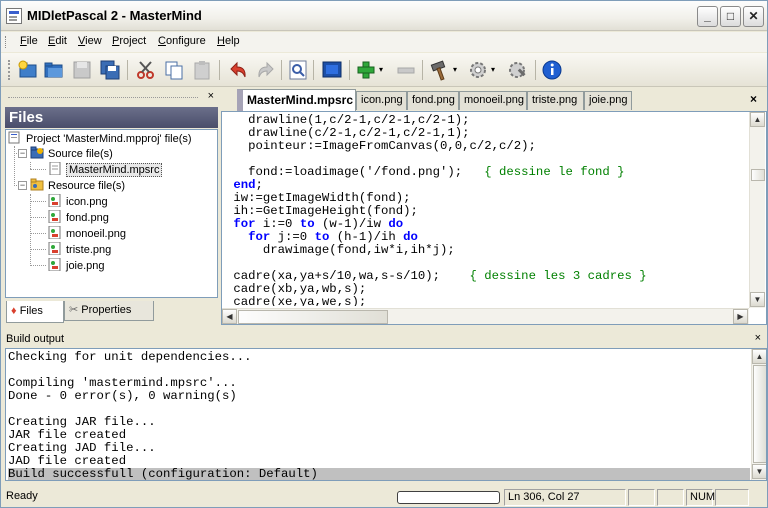 This screenshot has width=768, height=508. I want to click on close-button: ✕, so click(753, 16).